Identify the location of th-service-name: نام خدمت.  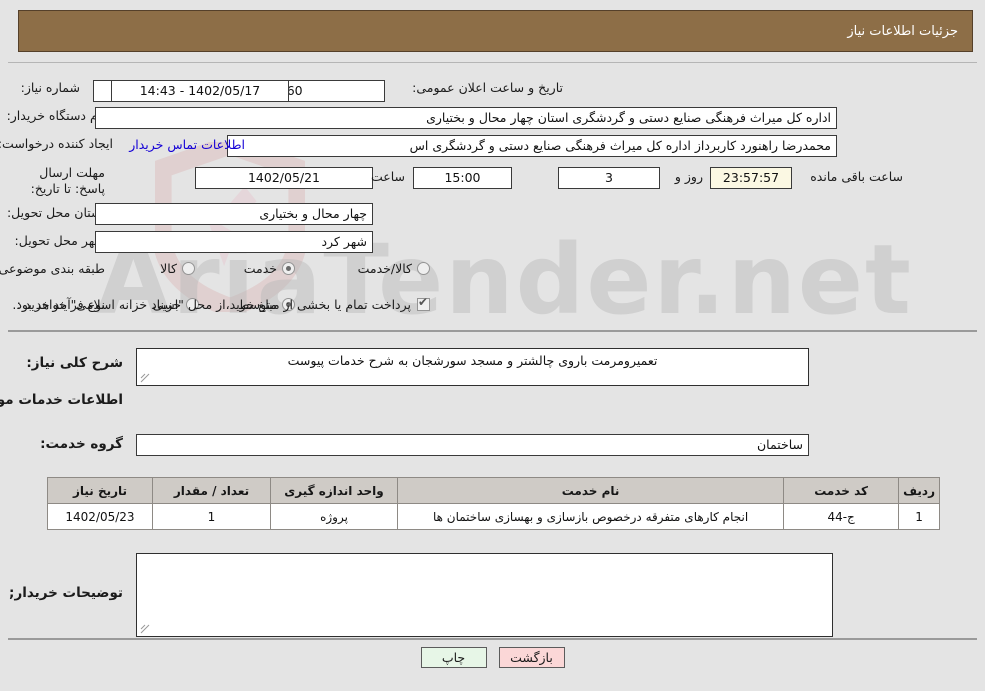
(590, 490).